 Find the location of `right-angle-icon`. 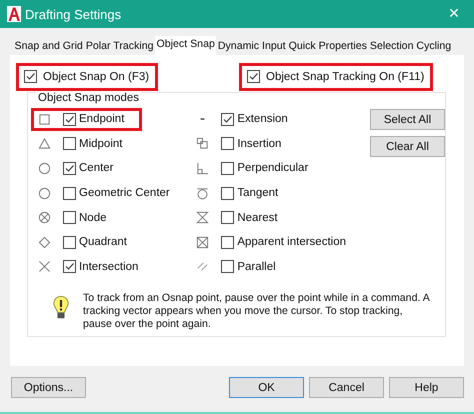

right-angle-icon is located at coordinates (203, 168).